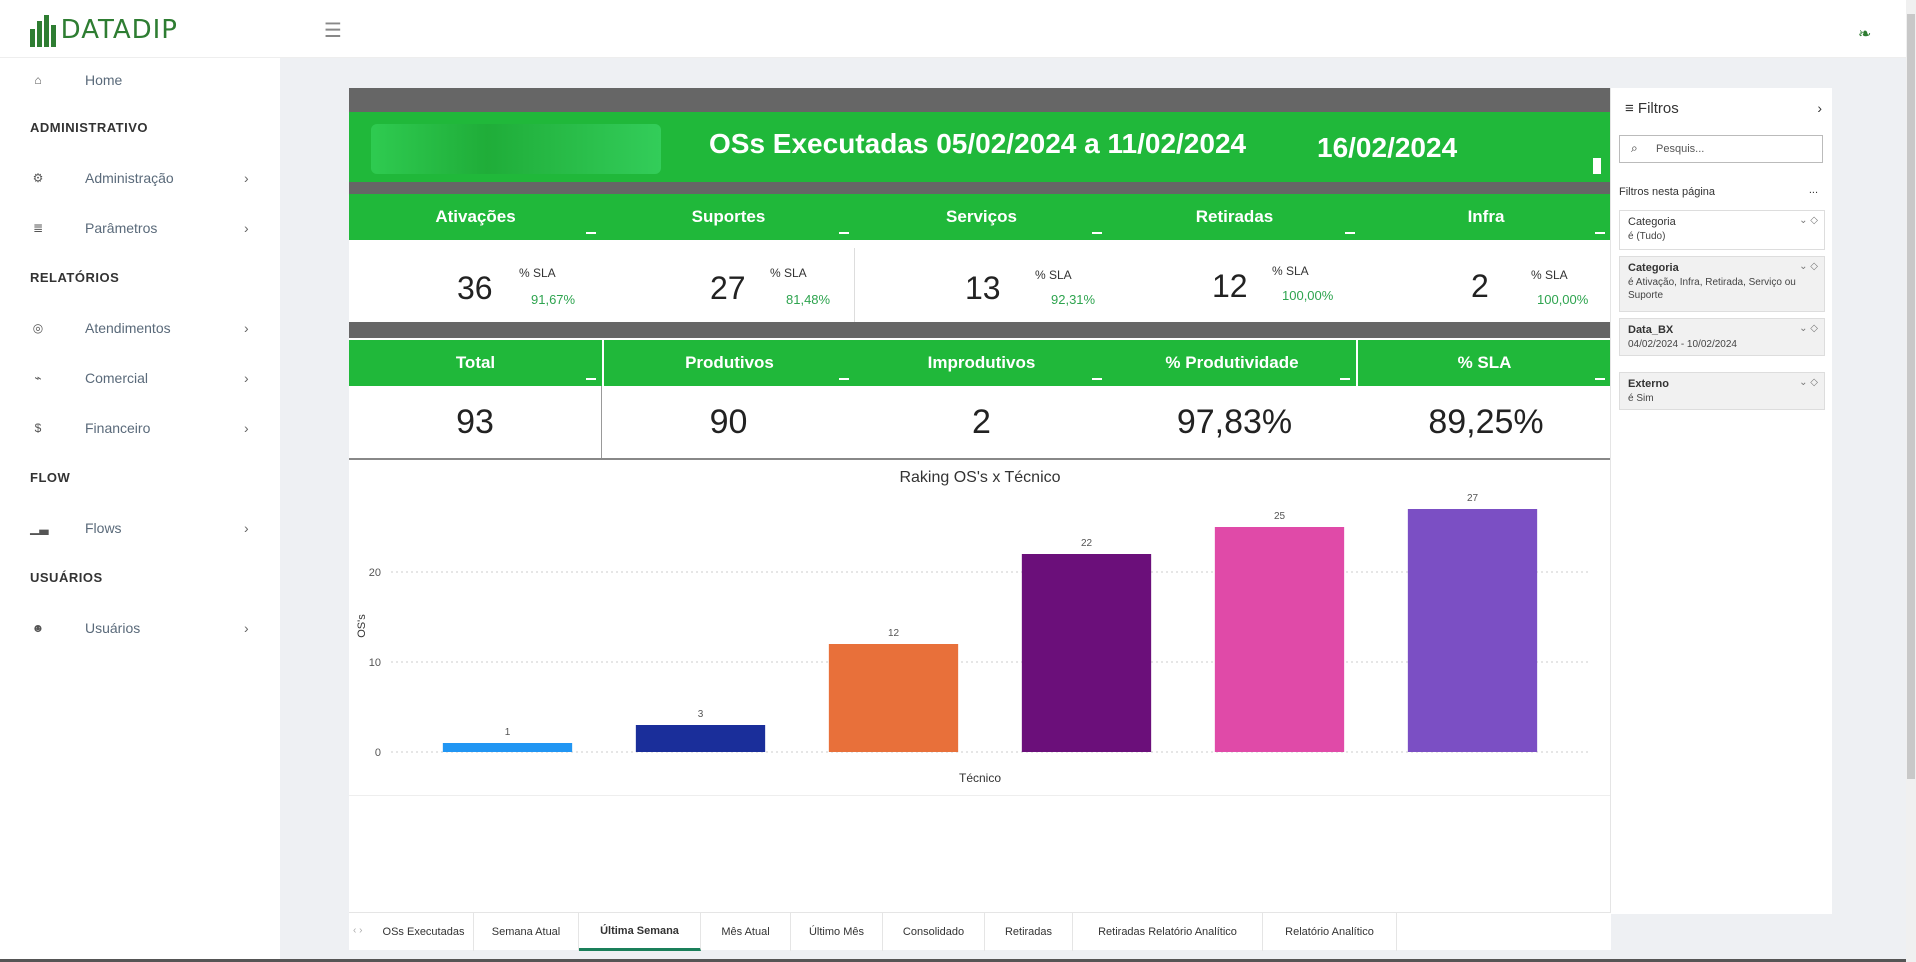  What do you see at coordinates (701, 714) in the screenshot?
I see `bar-data-label: 3` at bounding box center [701, 714].